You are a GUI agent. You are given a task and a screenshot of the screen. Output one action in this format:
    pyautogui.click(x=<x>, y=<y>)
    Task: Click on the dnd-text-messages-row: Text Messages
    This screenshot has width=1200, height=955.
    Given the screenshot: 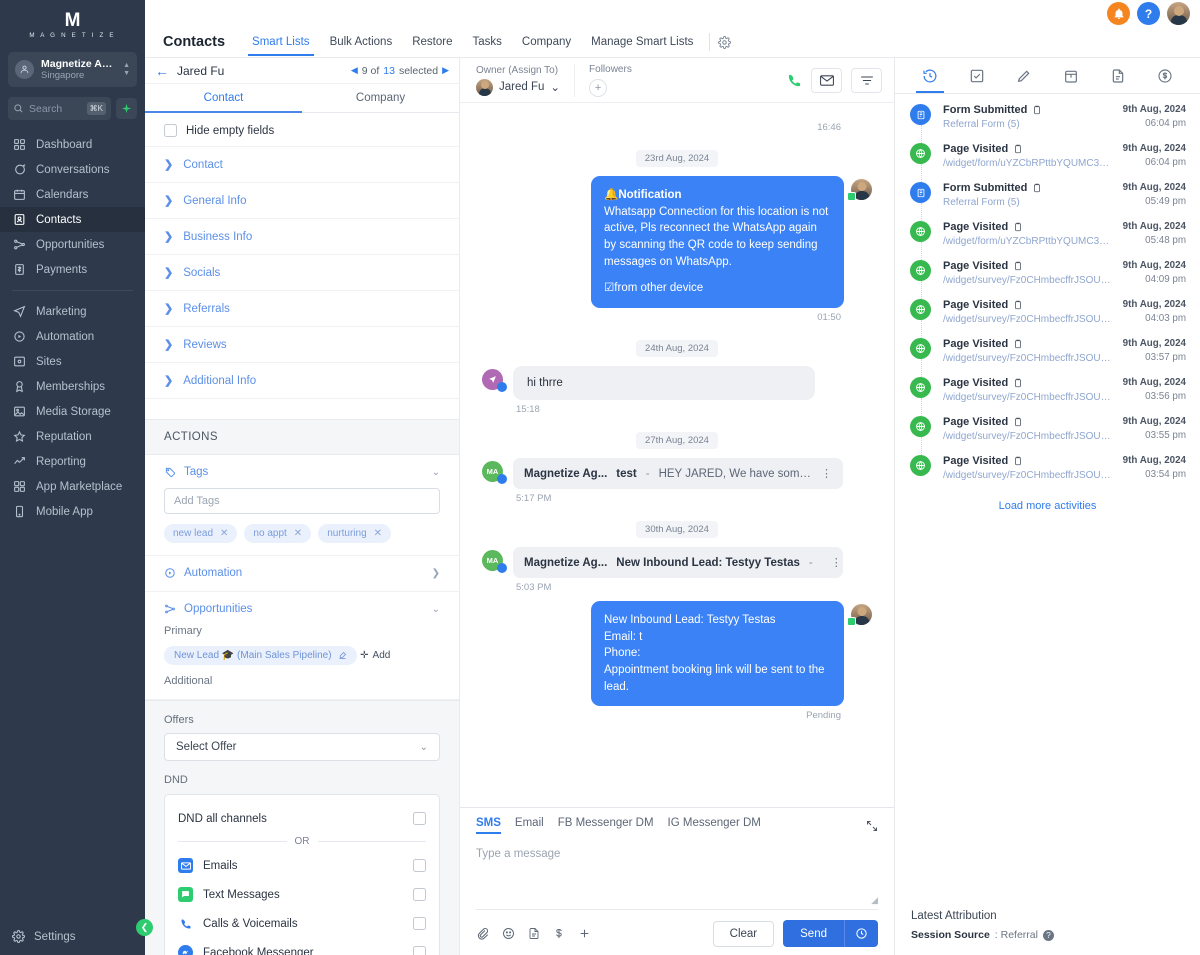 What is the action you would take?
    pyautogui.click(x=302, y=894)
    